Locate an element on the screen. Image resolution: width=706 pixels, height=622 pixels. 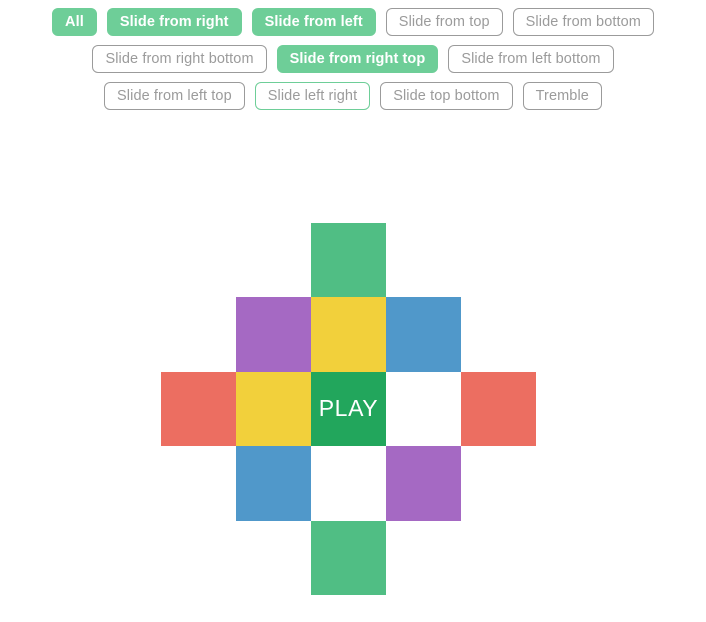
tile-empty-r1-c5 is located at coordinates (498, 260).